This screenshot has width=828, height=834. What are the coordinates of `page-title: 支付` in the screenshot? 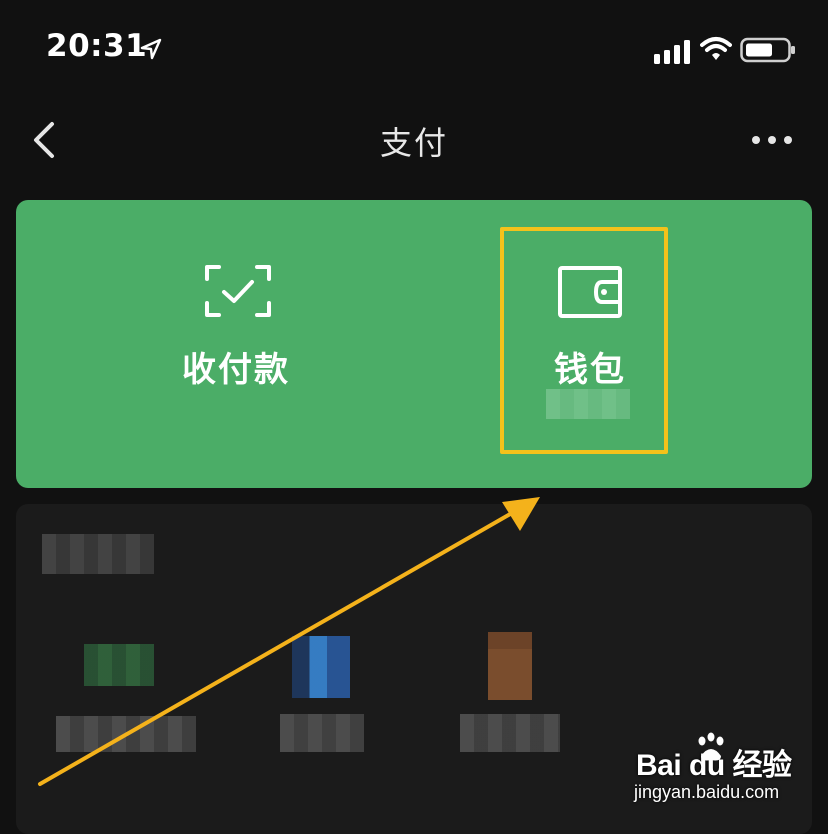 It's located at (413, 143).